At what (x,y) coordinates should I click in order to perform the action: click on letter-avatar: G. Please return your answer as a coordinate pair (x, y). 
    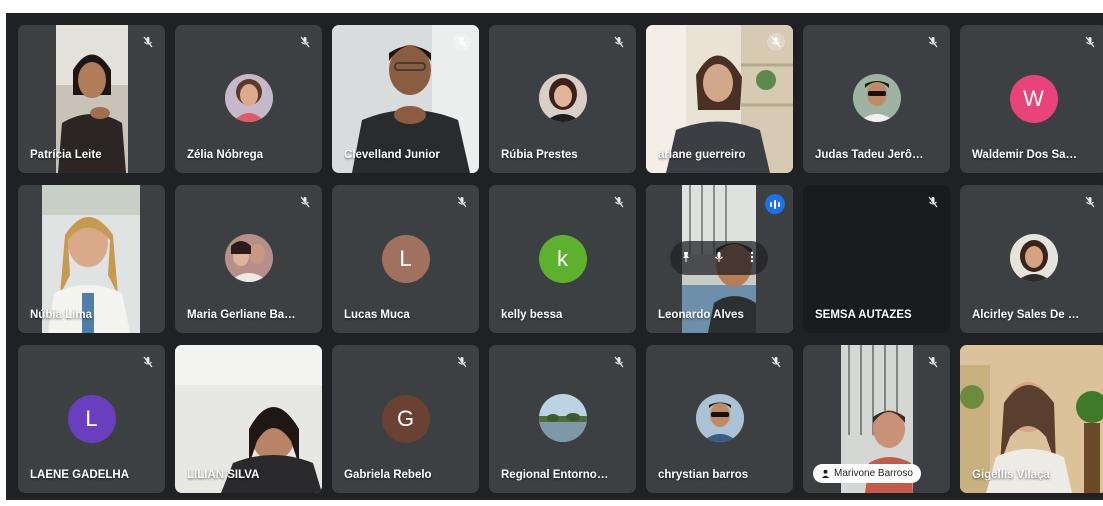
    Looking at the image, I should click on (405, 419).